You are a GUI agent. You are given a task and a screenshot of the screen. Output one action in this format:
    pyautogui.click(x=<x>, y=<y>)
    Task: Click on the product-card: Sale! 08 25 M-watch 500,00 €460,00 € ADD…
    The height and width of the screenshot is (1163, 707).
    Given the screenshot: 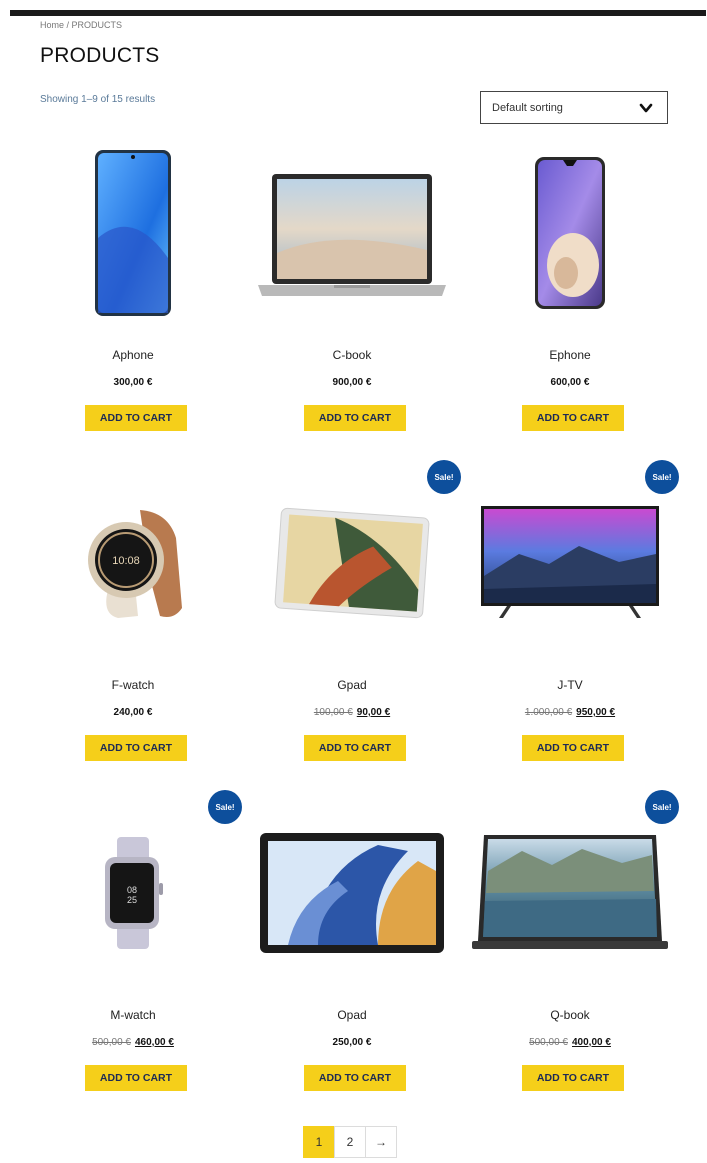 What is the action you would take?
    pyautogui.click(x=135, y=959)
    